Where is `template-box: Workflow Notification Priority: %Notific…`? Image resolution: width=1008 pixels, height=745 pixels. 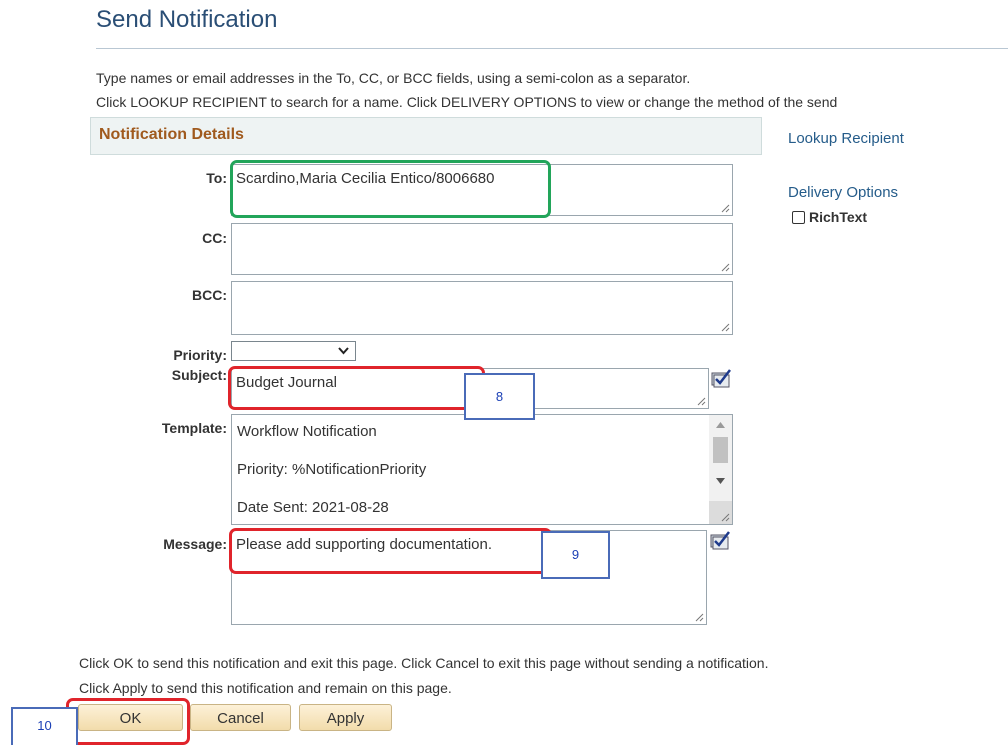 template-box: Workflow Notification Priority: %Notific… is located at coordinates (482, 469).